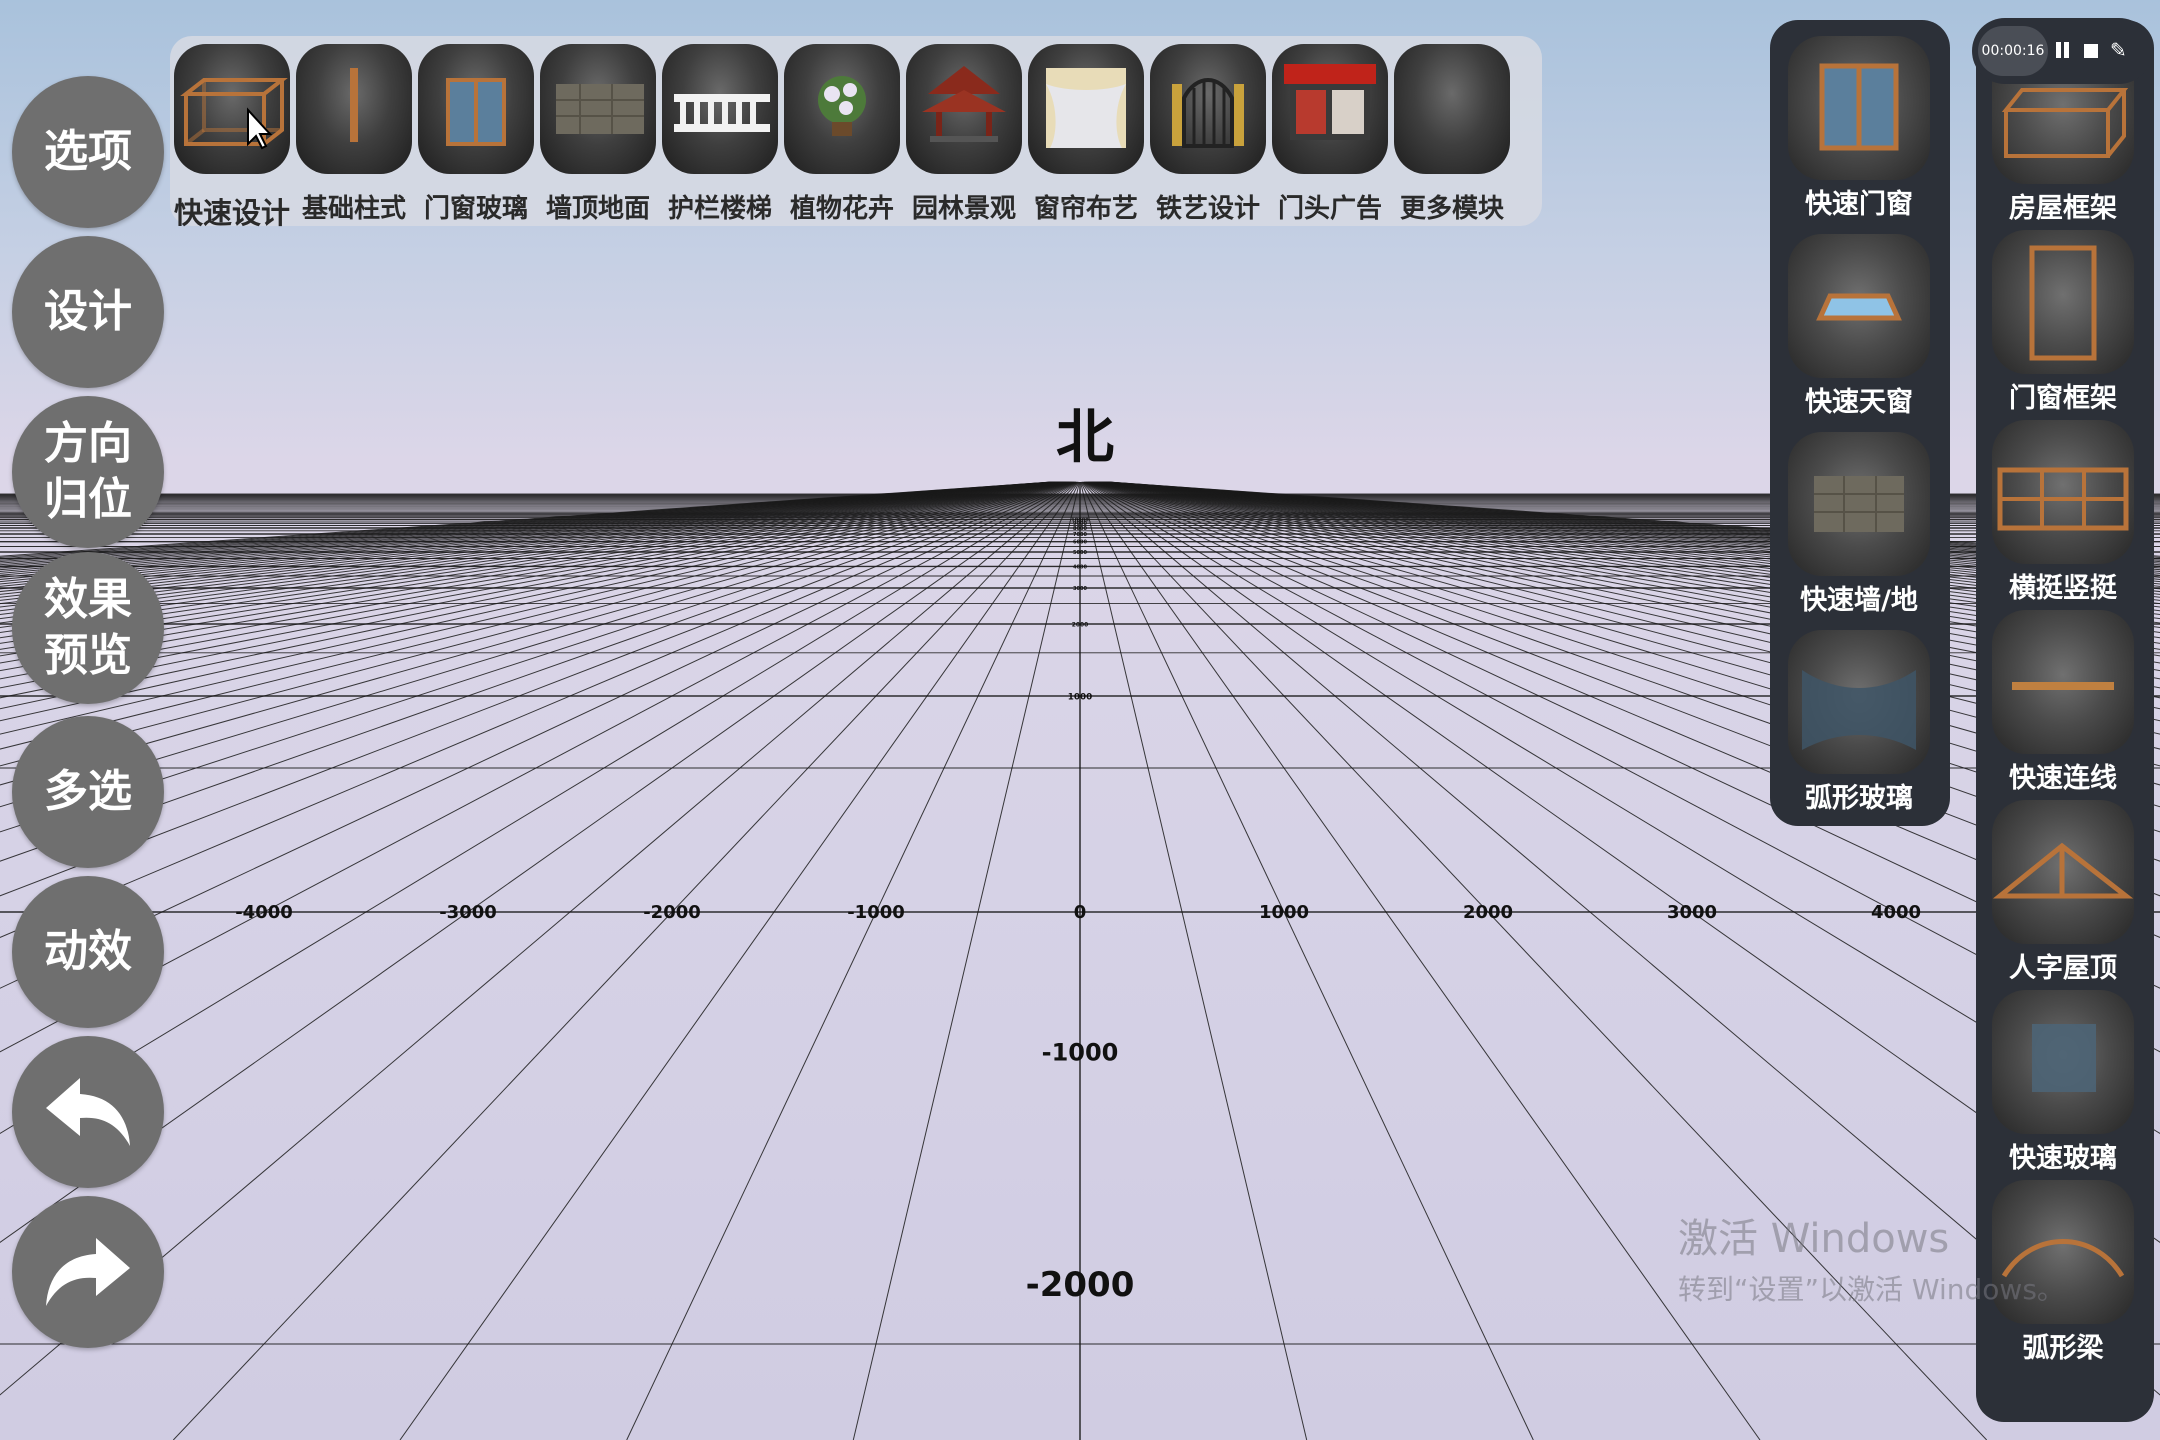  I want to click on effect-preview-button: 效果 预览, so click(88, 628).